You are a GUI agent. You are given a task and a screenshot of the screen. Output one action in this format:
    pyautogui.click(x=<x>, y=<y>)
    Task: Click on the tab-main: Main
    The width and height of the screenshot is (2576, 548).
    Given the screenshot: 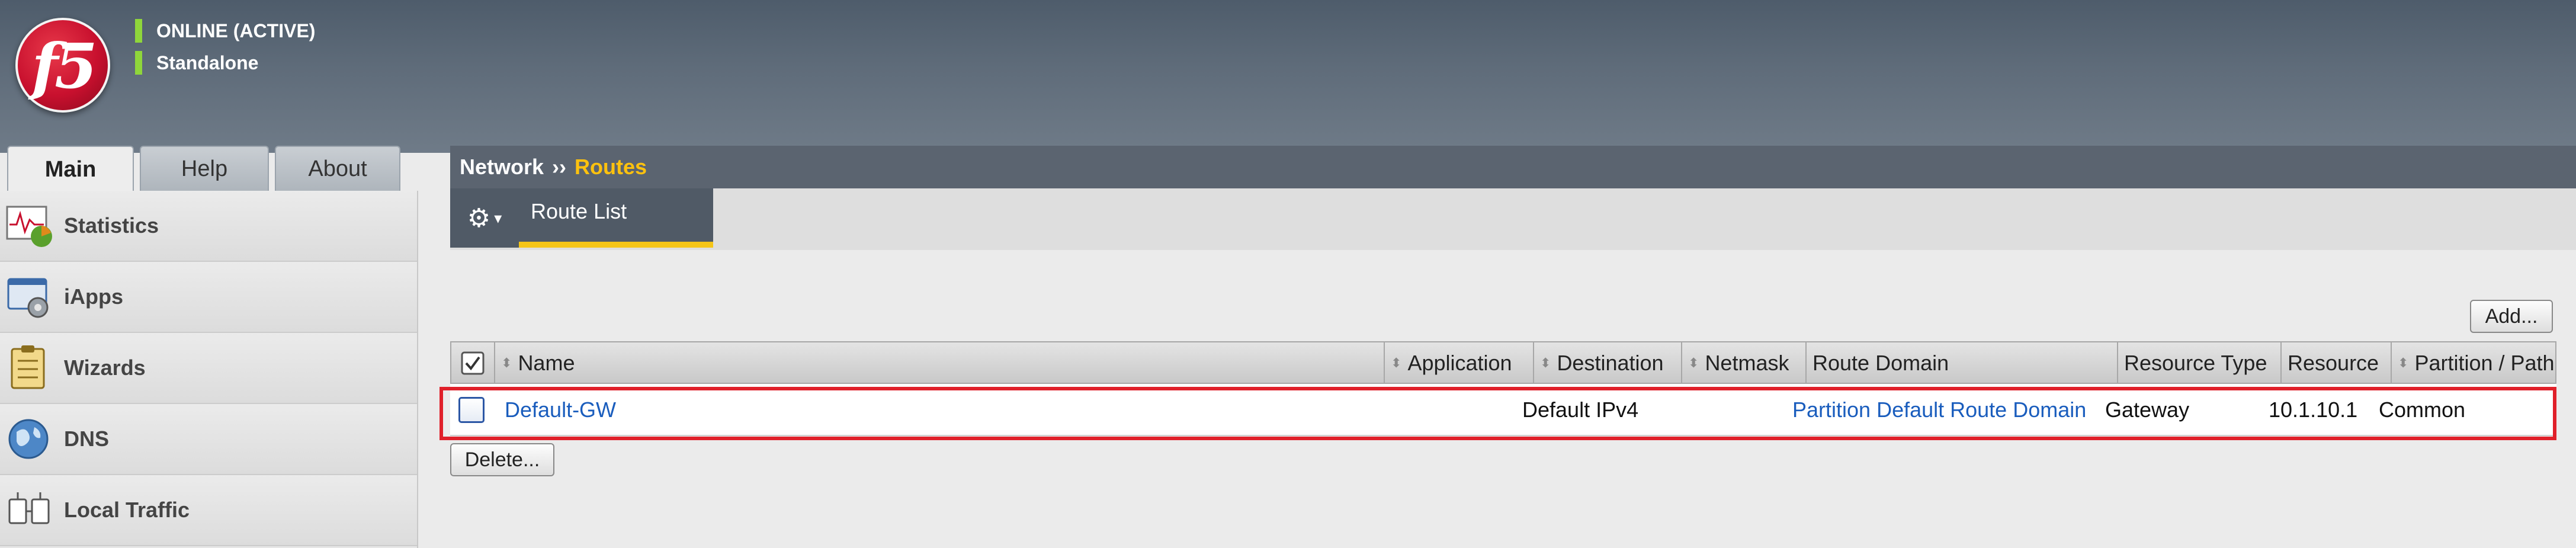 What is the action you would take?
    pyautogui.click(x=70, y=169)
    